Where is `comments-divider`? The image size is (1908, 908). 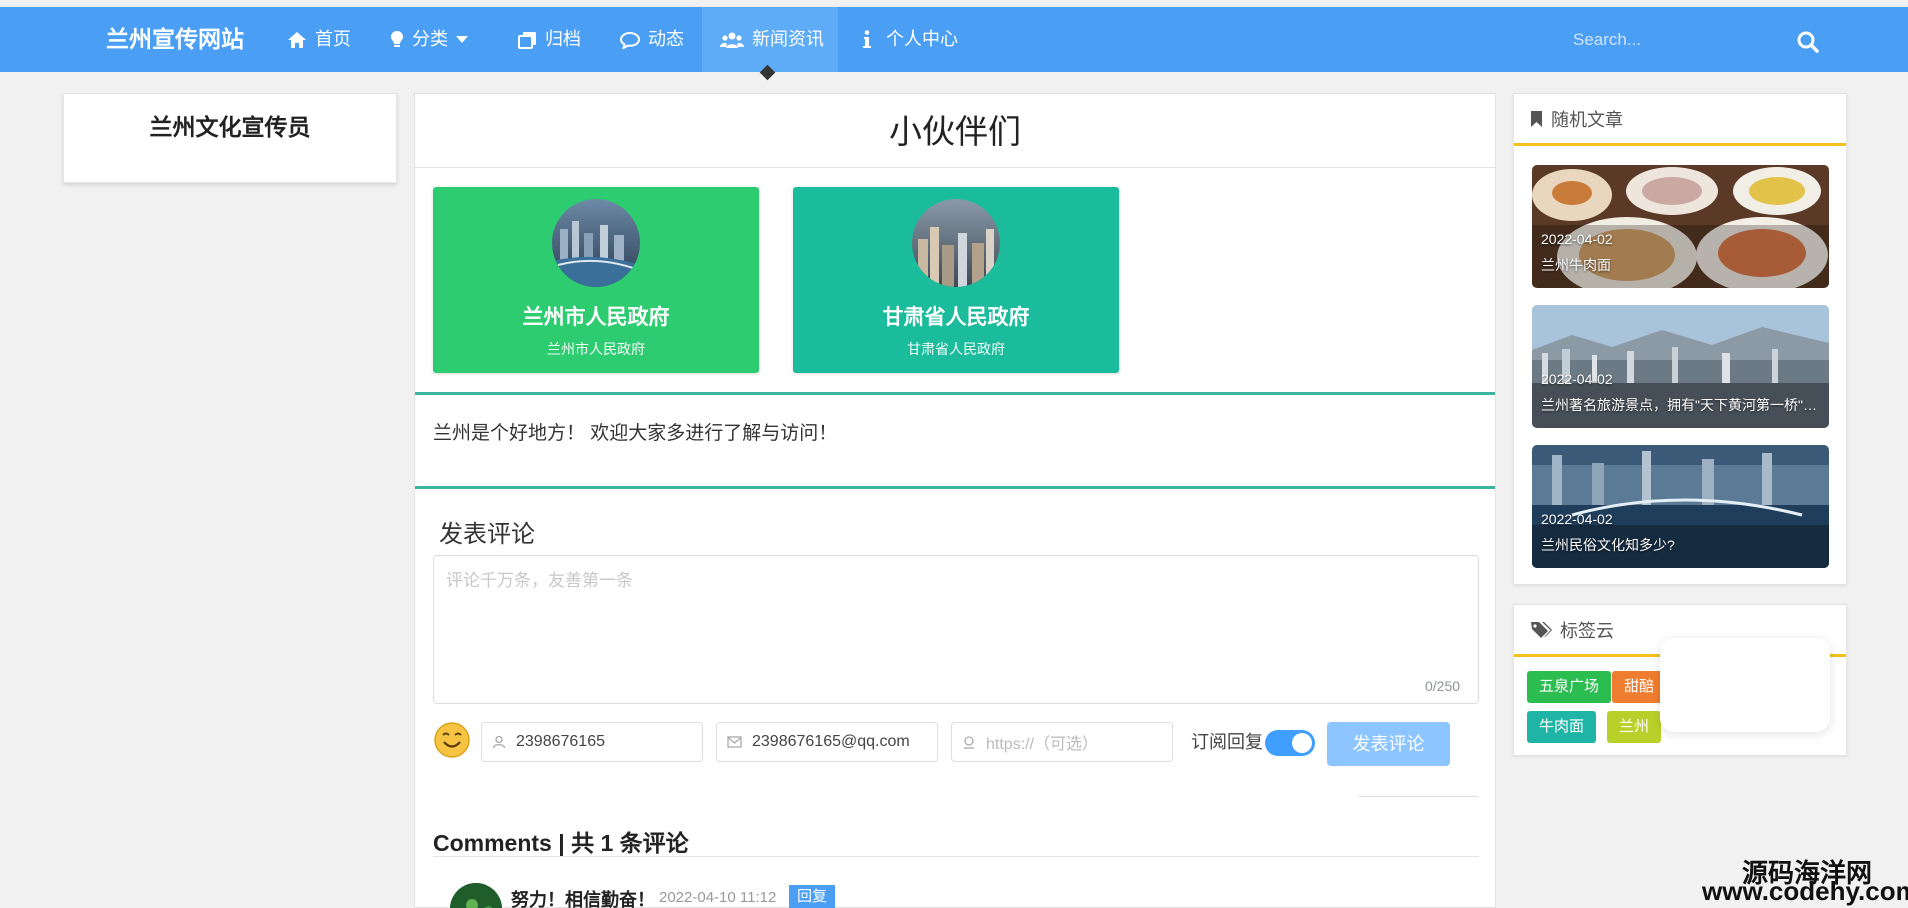
comments-divider is located at coordinates (956, 856).